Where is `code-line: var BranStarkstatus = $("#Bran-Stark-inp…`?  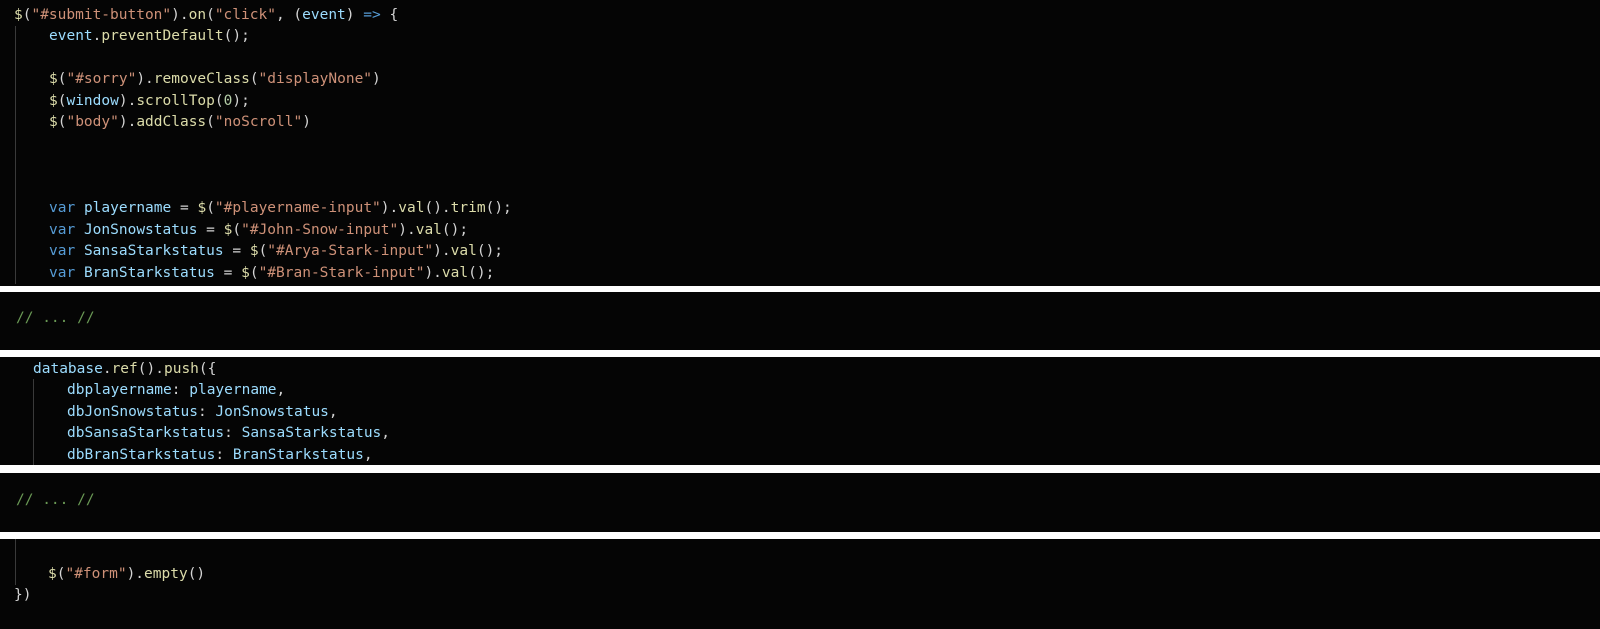 code-line: var BranStarkstatus = $("#Bran-Stark-inp… is located at coordinates (271, 273).